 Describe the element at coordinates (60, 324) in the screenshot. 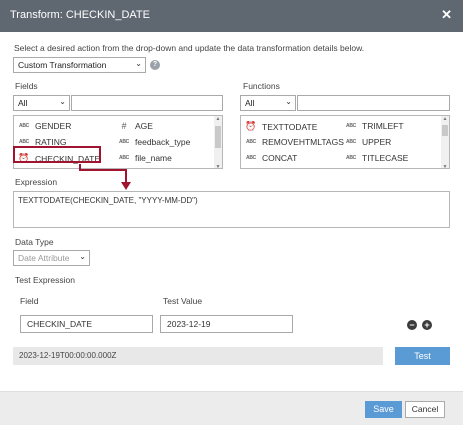

I see `test-field-value: CHECKIN_DATE` at that location.